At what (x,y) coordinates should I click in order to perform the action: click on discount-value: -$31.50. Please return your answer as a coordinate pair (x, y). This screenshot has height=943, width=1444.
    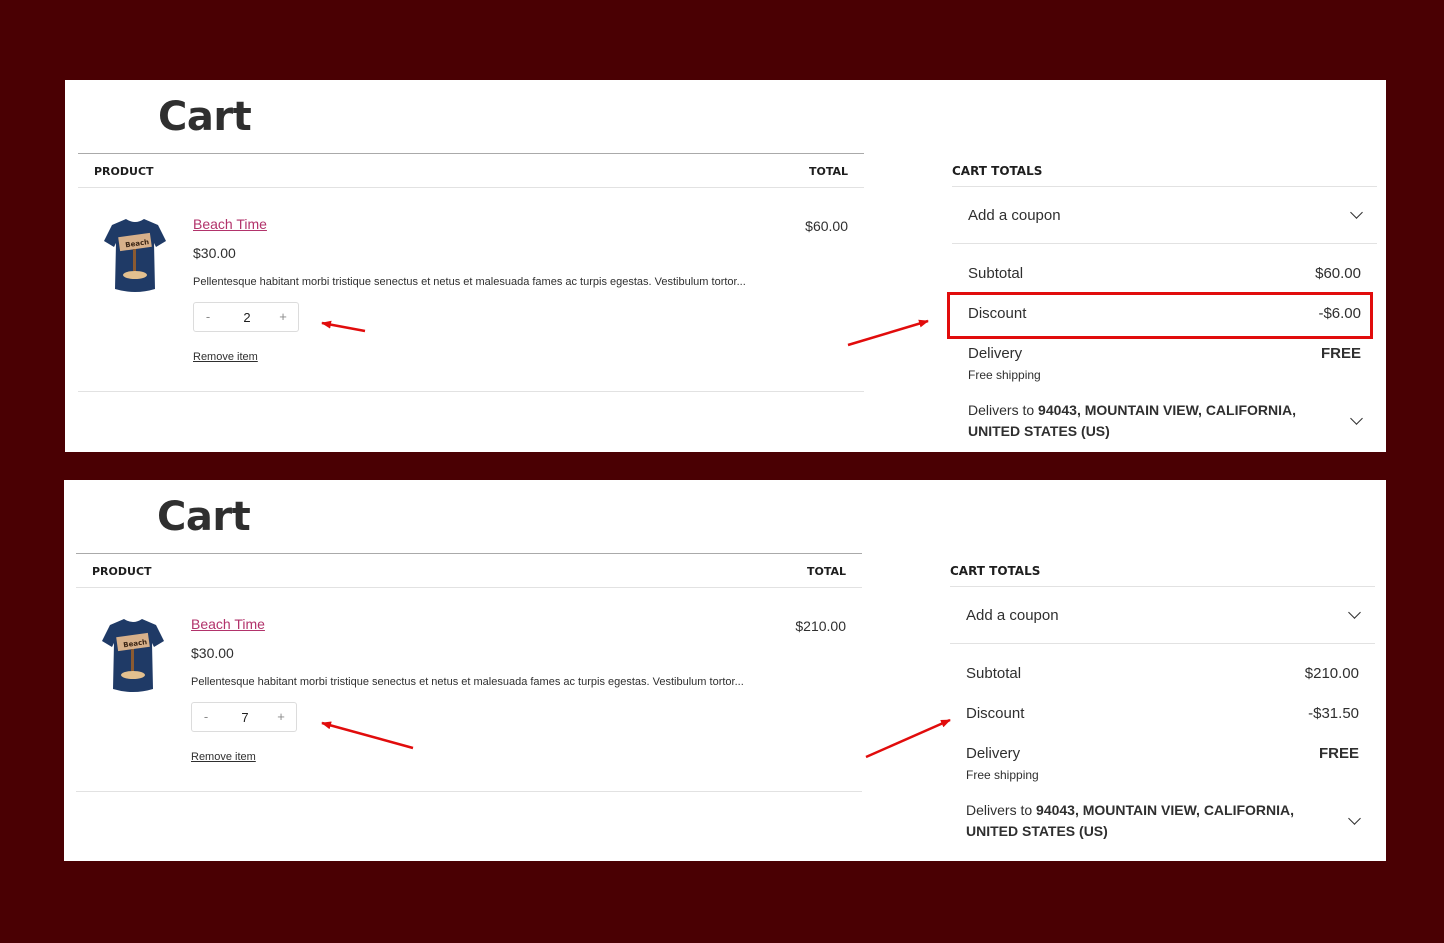
    Looking at the image, I should click on (1333, 713).